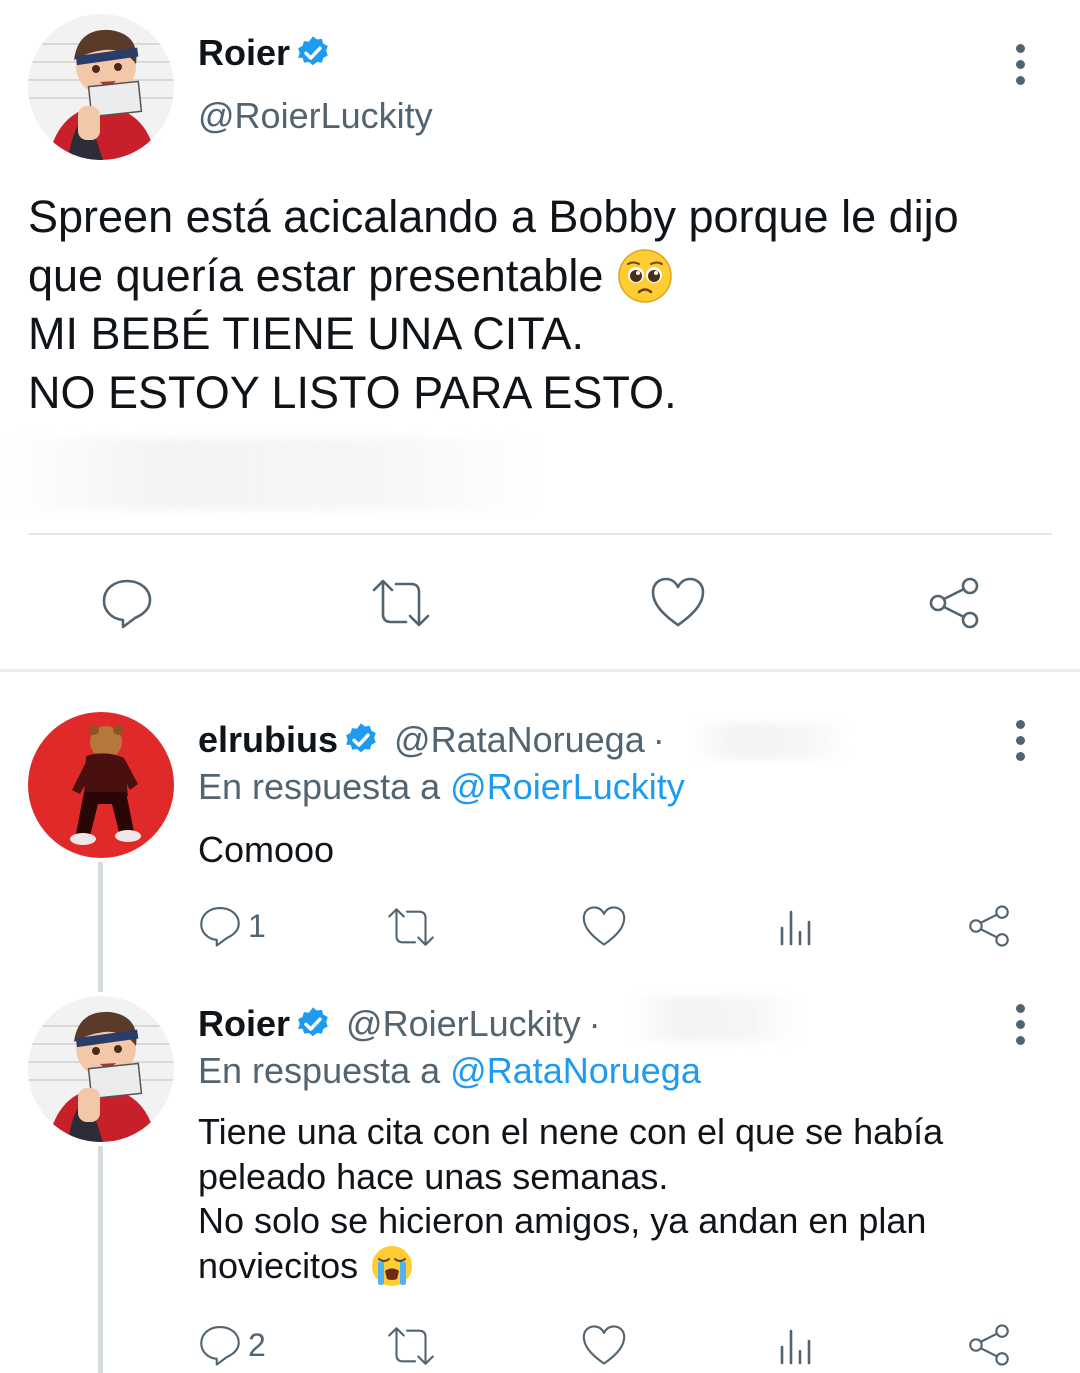 Image resolution: width=1080 pixels, height=1373 pixels. I want to click on reply-author-name: elrubius, so click(268, 740).